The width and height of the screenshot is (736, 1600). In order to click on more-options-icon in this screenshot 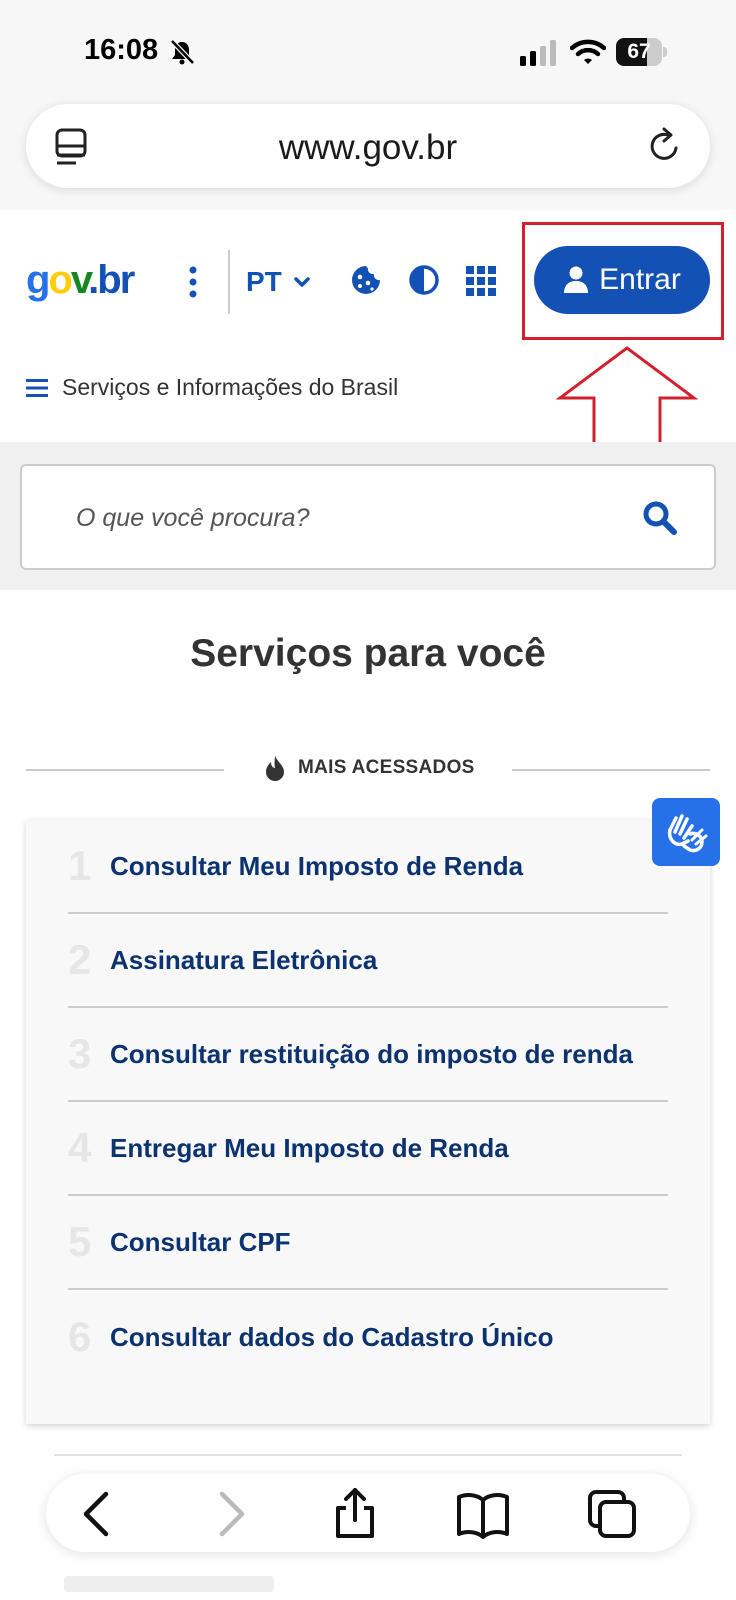, I will do `click(193, 282)`.